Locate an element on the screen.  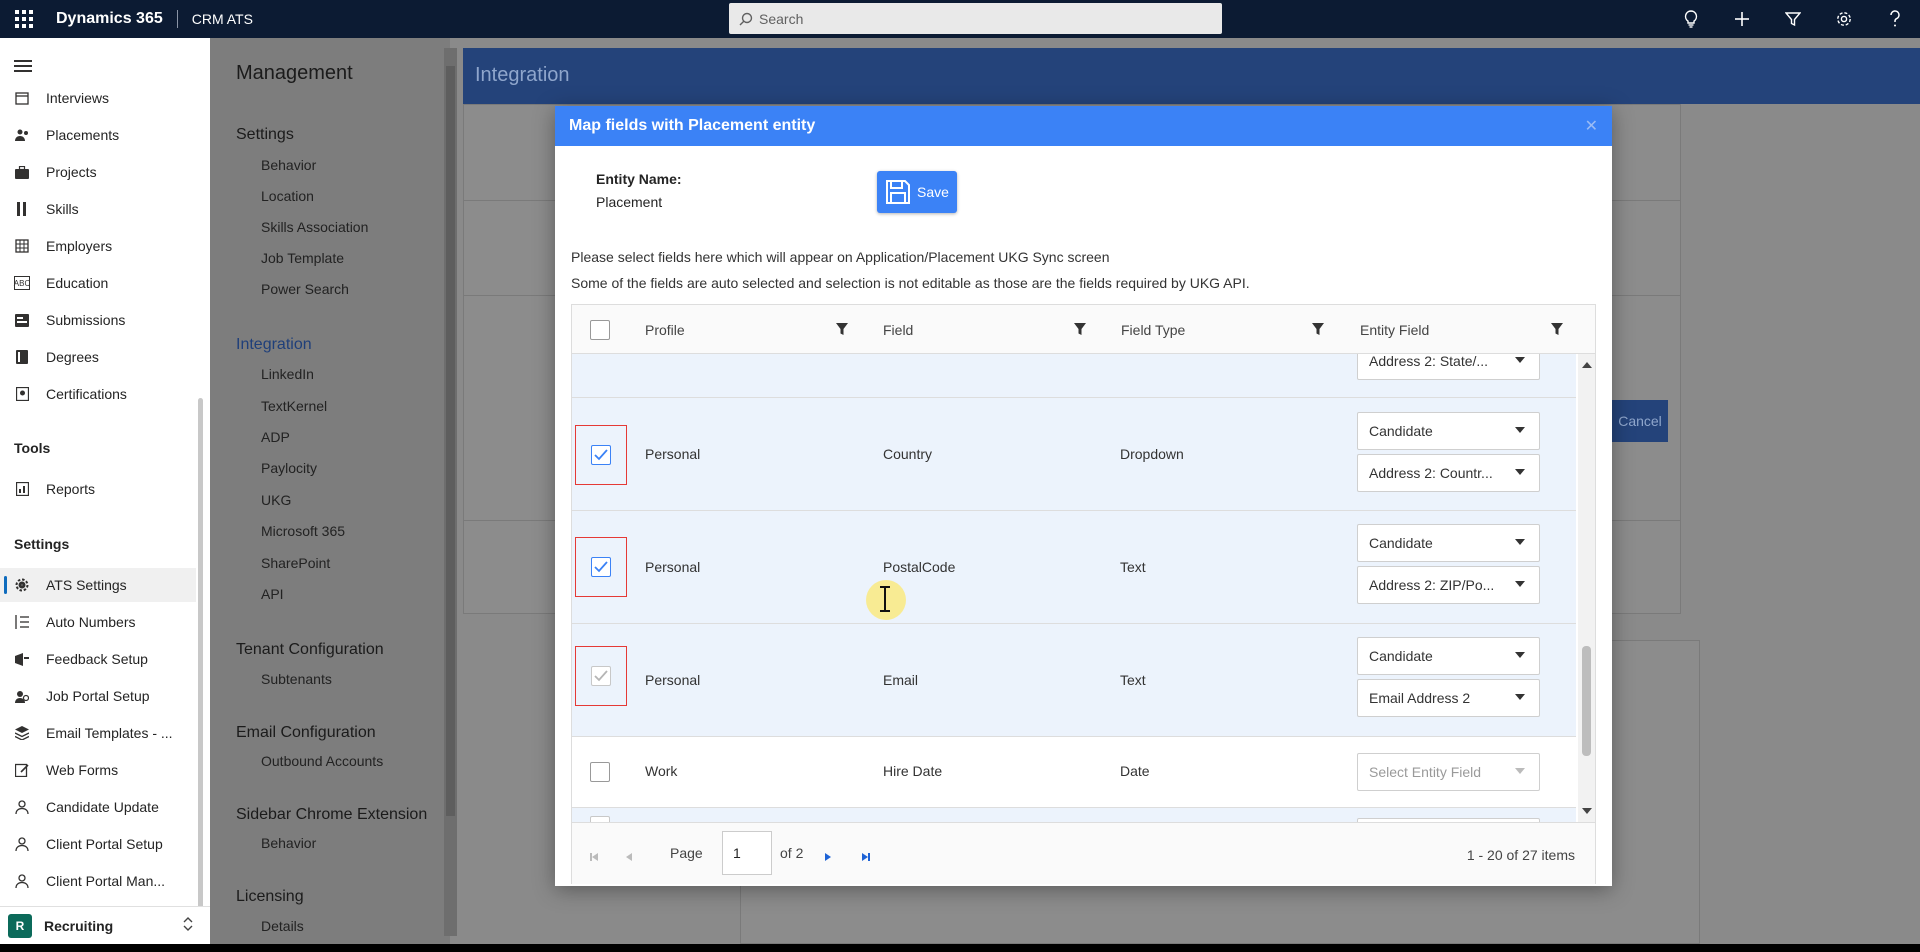
hamburger-icon is located at coordinates (23, 67).